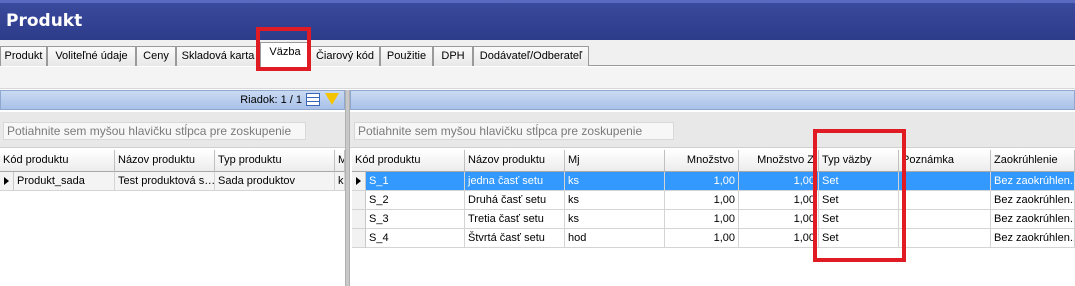 This screenshot has width=1075, height=286. Describe the element at coordinates (332, 99) in the screenshot. I see `filter-icon` at that location.